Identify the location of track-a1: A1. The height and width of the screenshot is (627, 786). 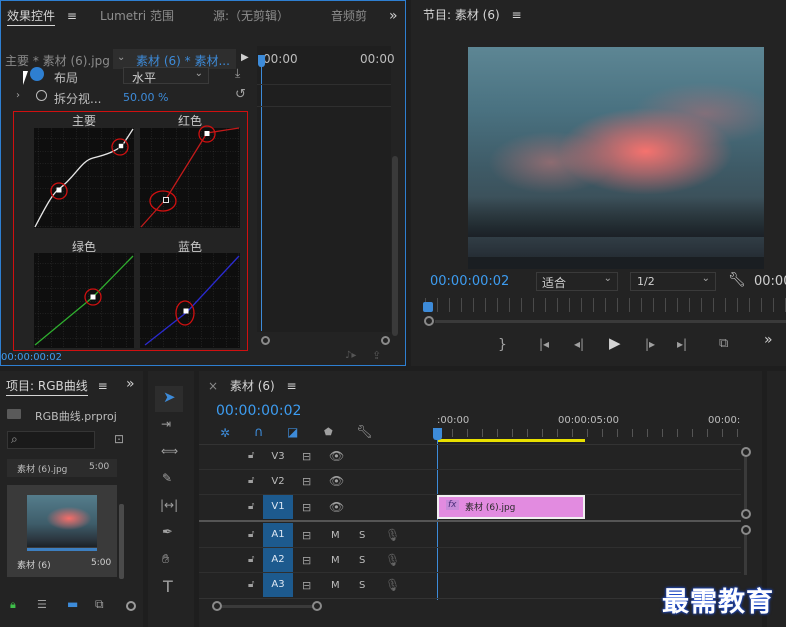
(278, 535).